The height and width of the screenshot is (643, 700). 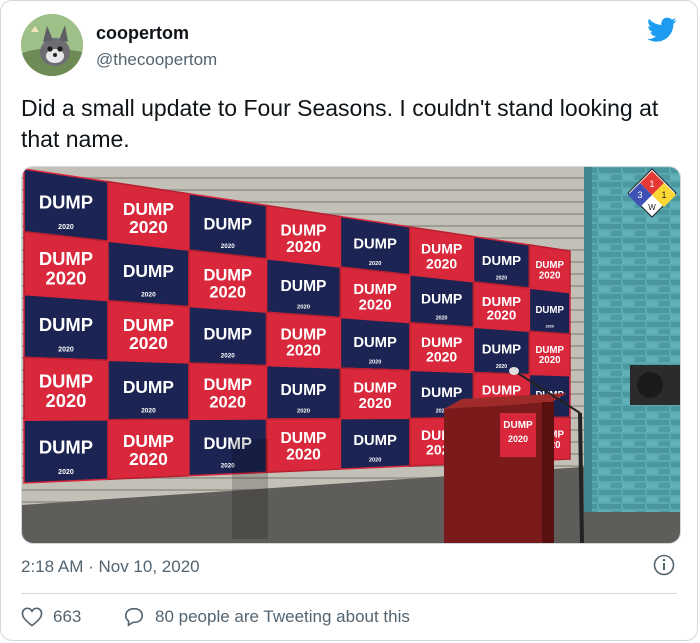 I want to click on tweeting-about-link: 80 people are Tweeting about this, so click(x=266, y=617).